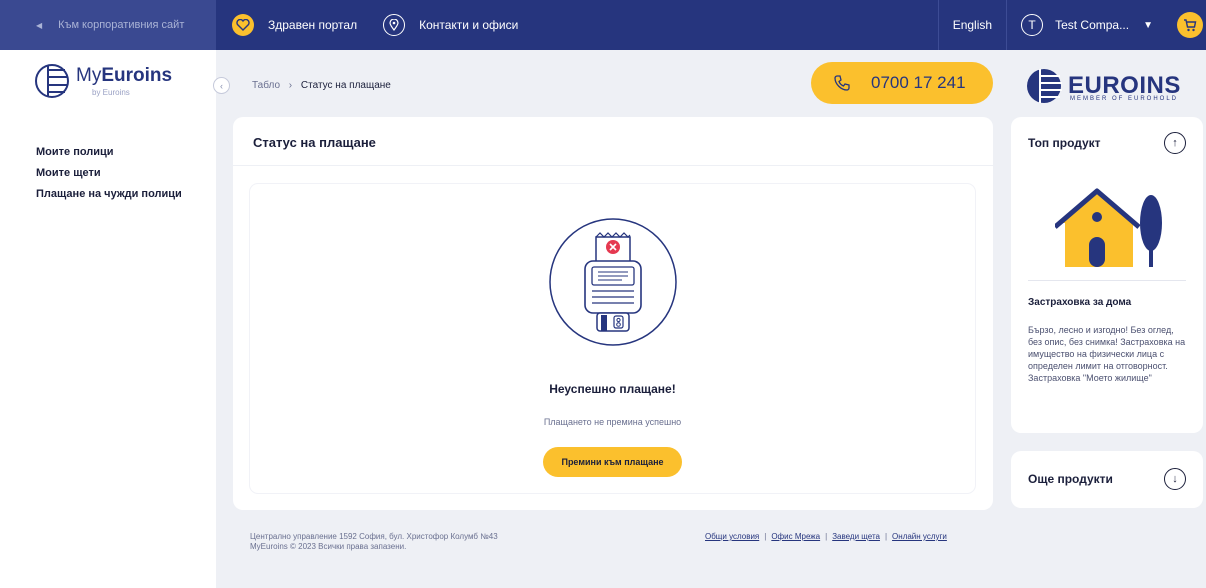  I want to click on more-products-card: Още продукти ↓, so click(1107, 479).